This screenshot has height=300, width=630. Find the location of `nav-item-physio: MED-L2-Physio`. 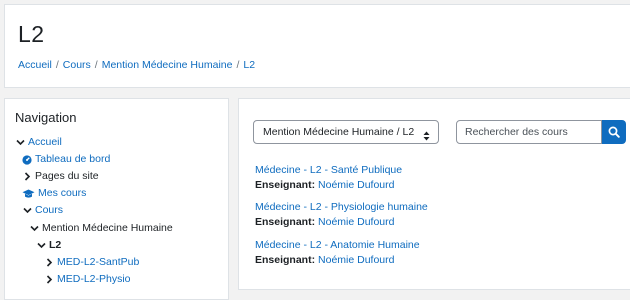

nav-item-physio: MED-L2-Physio is located at coordinates (87, 279).